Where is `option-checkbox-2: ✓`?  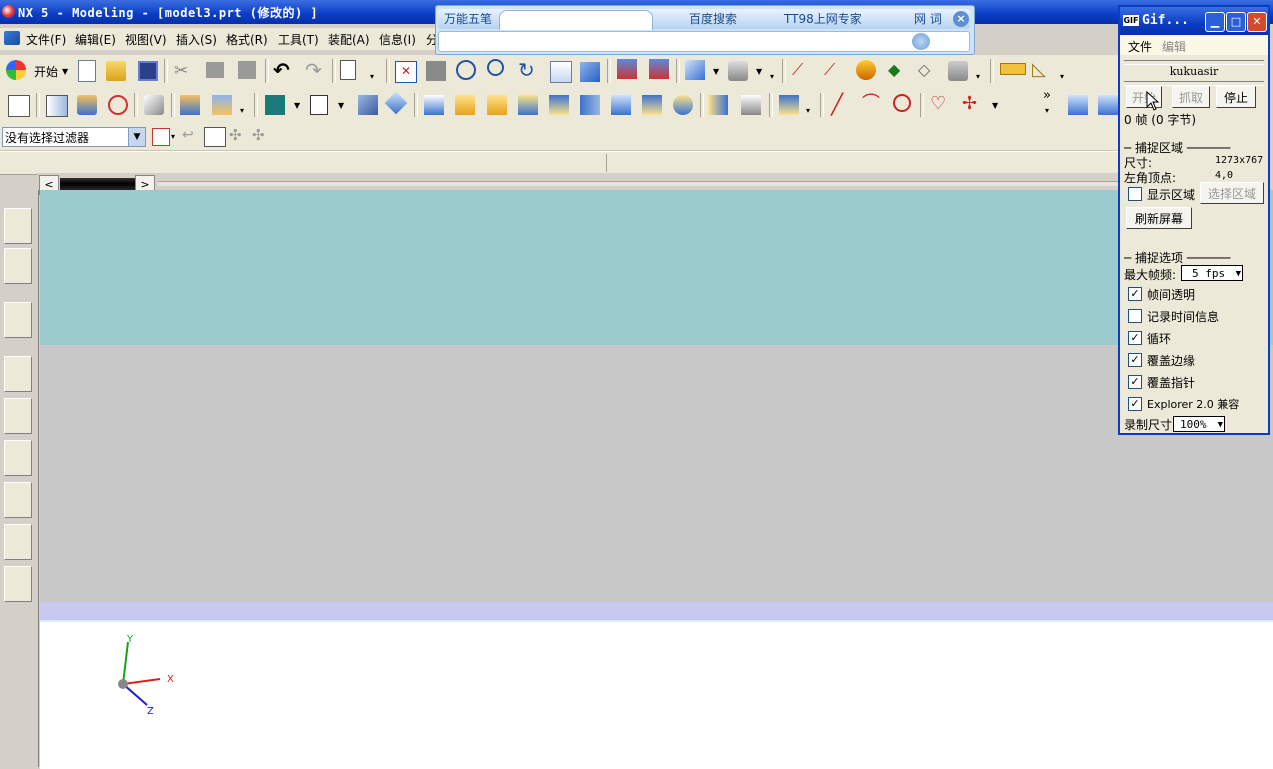 option-checkbox-2: ✓ is located at coordinates (1135, 338).